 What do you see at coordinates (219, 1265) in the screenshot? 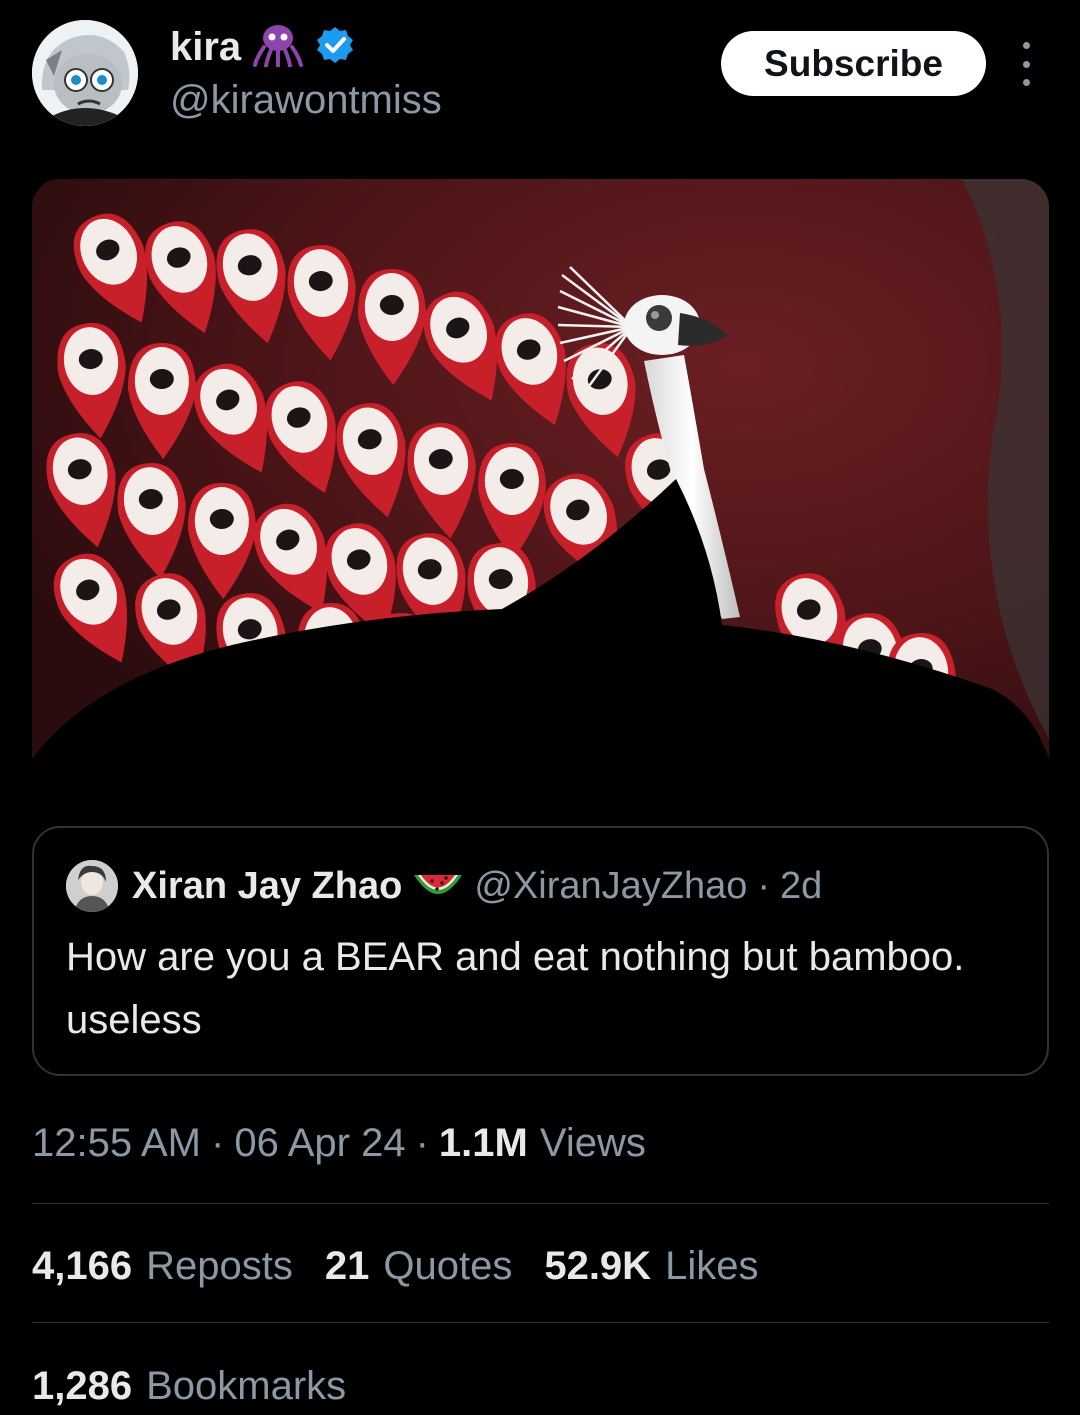
I see `reposts-label: Reposts` at bounding box center [219, 1265].